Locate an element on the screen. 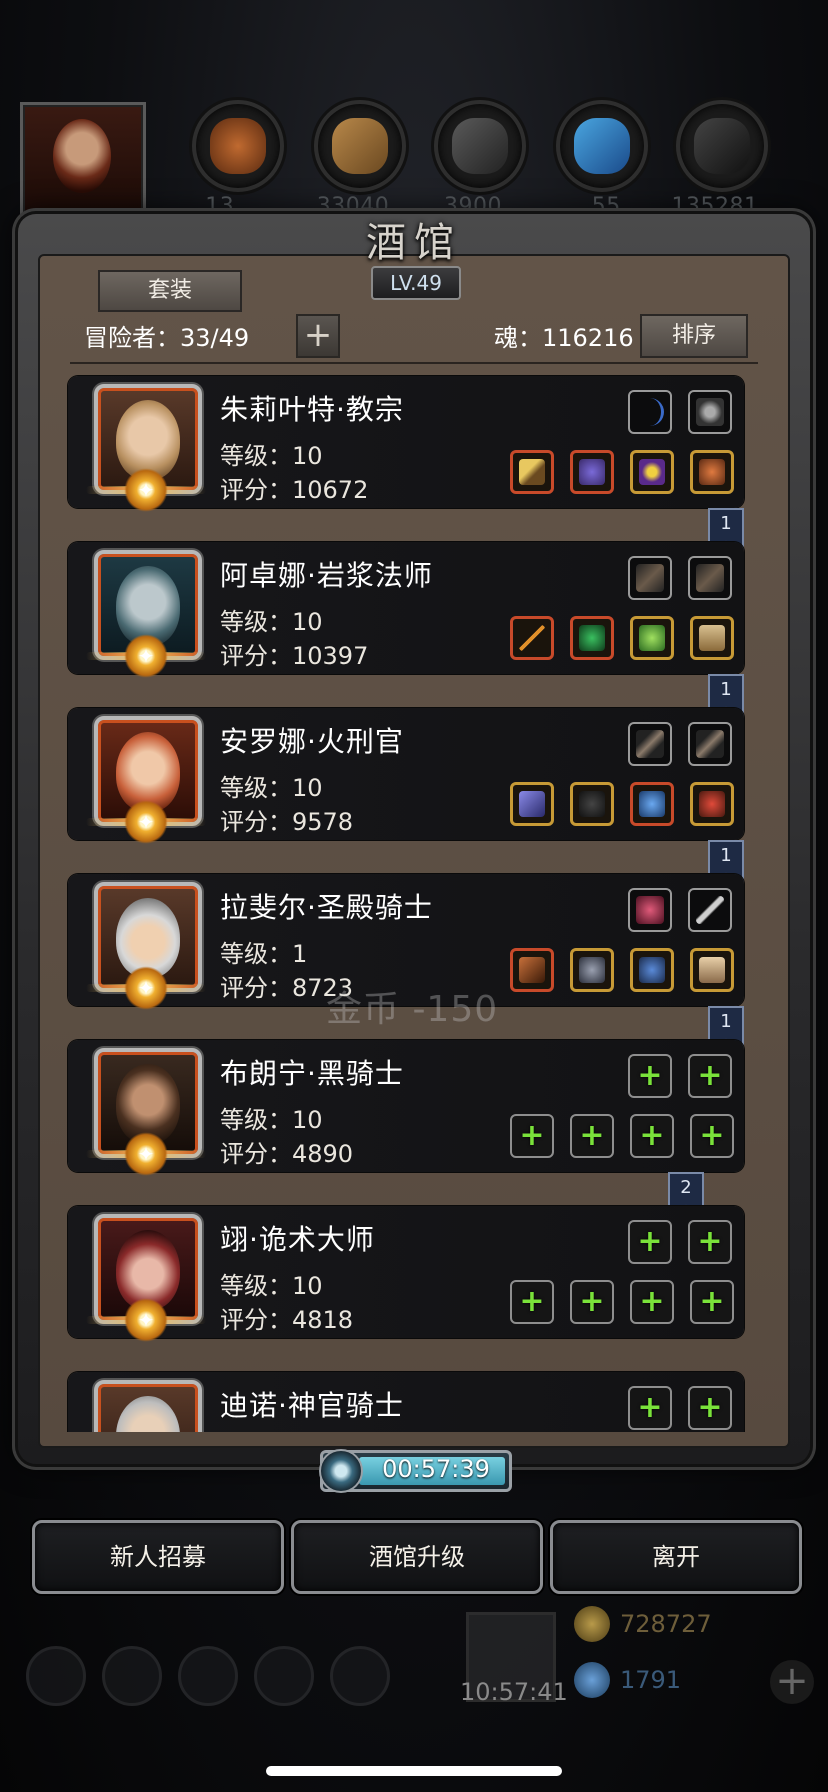  armor-slot-chest-icon is located at coordinates (592, 804).